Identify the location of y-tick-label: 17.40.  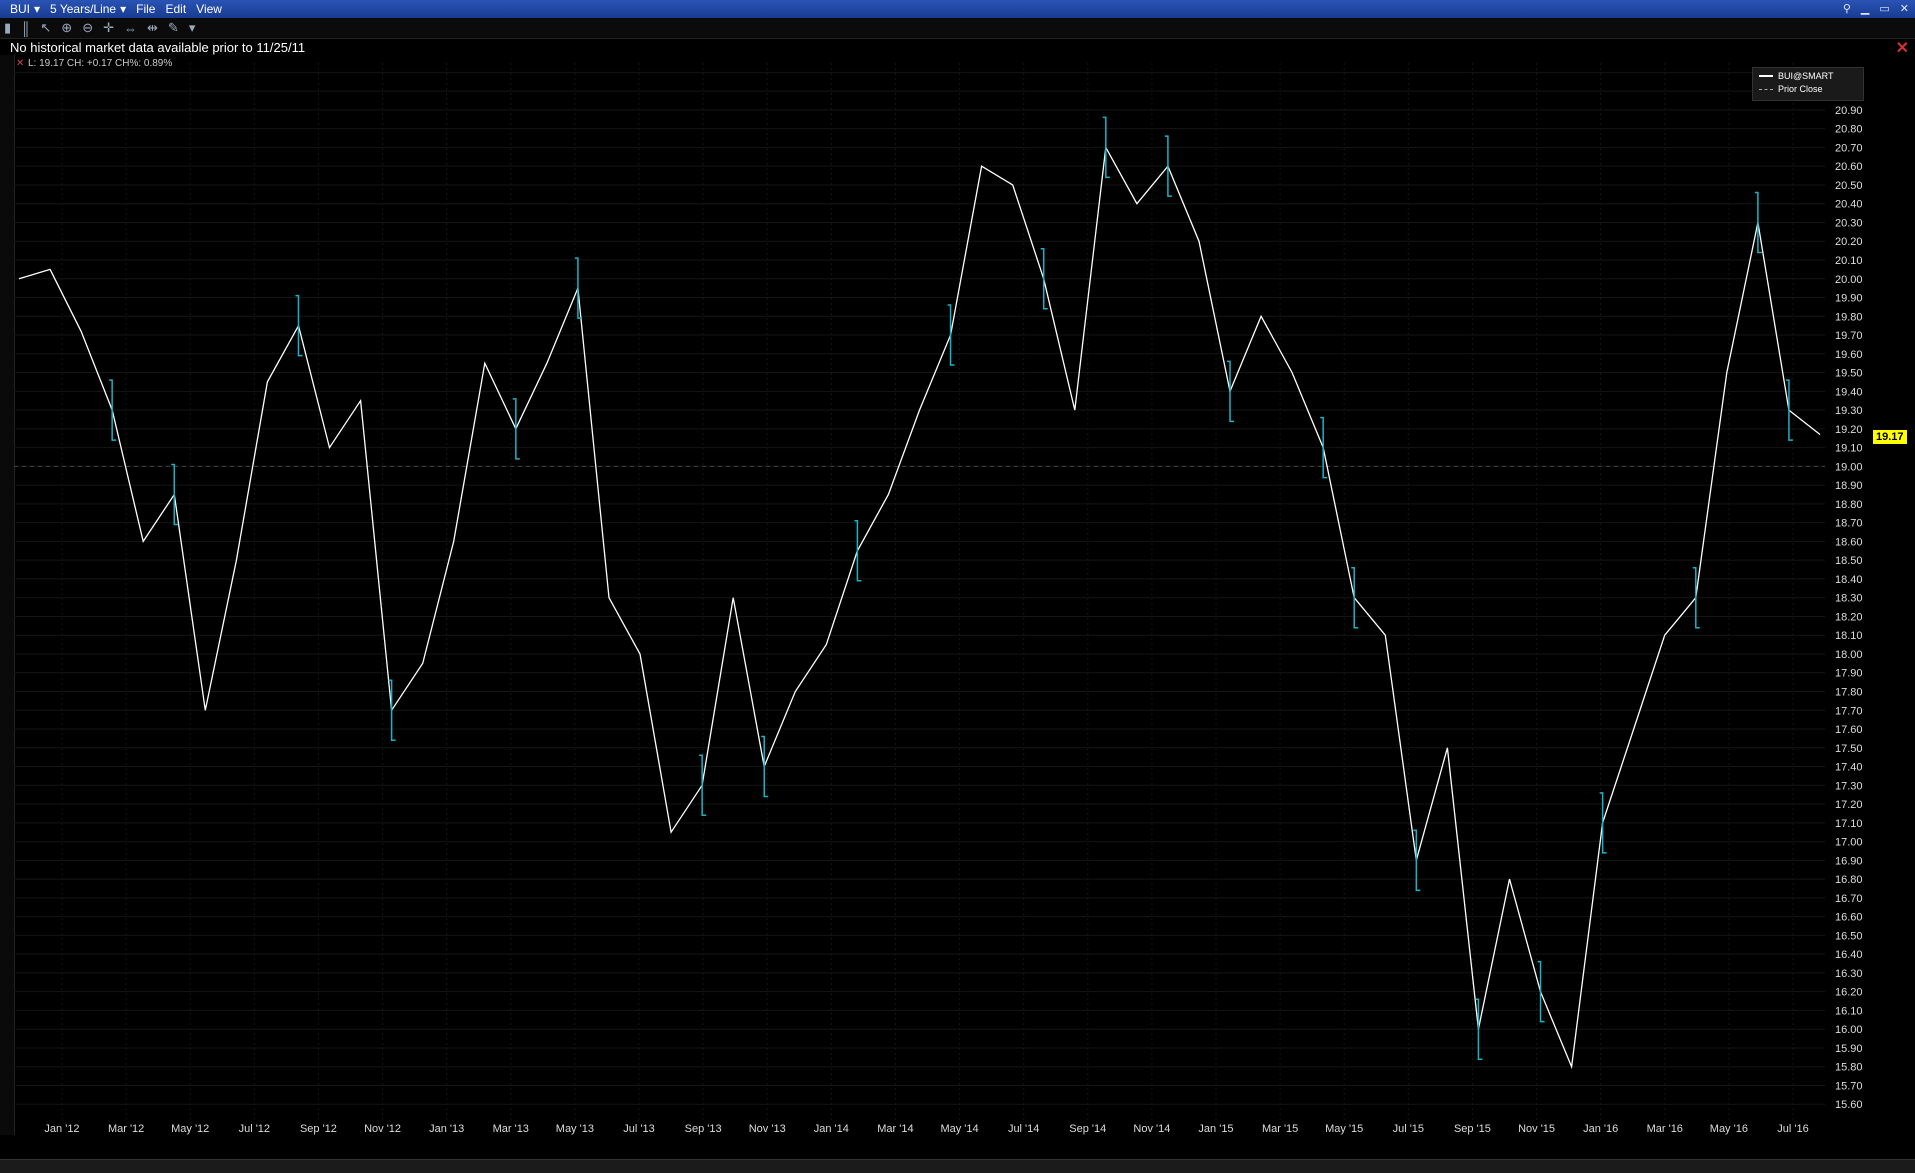
(1849, 768).